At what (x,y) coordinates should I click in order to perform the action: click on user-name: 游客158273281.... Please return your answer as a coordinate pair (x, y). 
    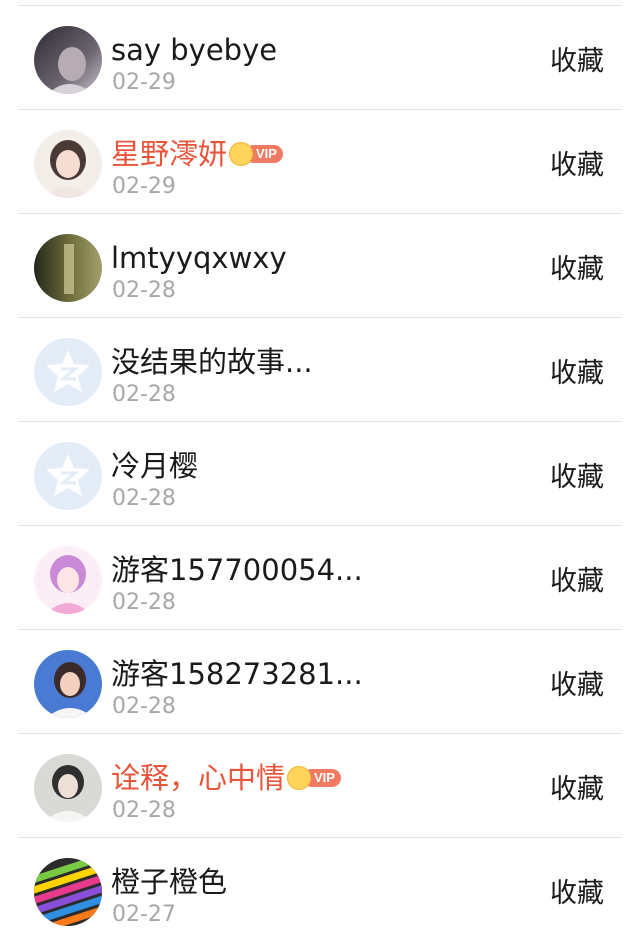
    Looking at the image, I should click on (237, 674).